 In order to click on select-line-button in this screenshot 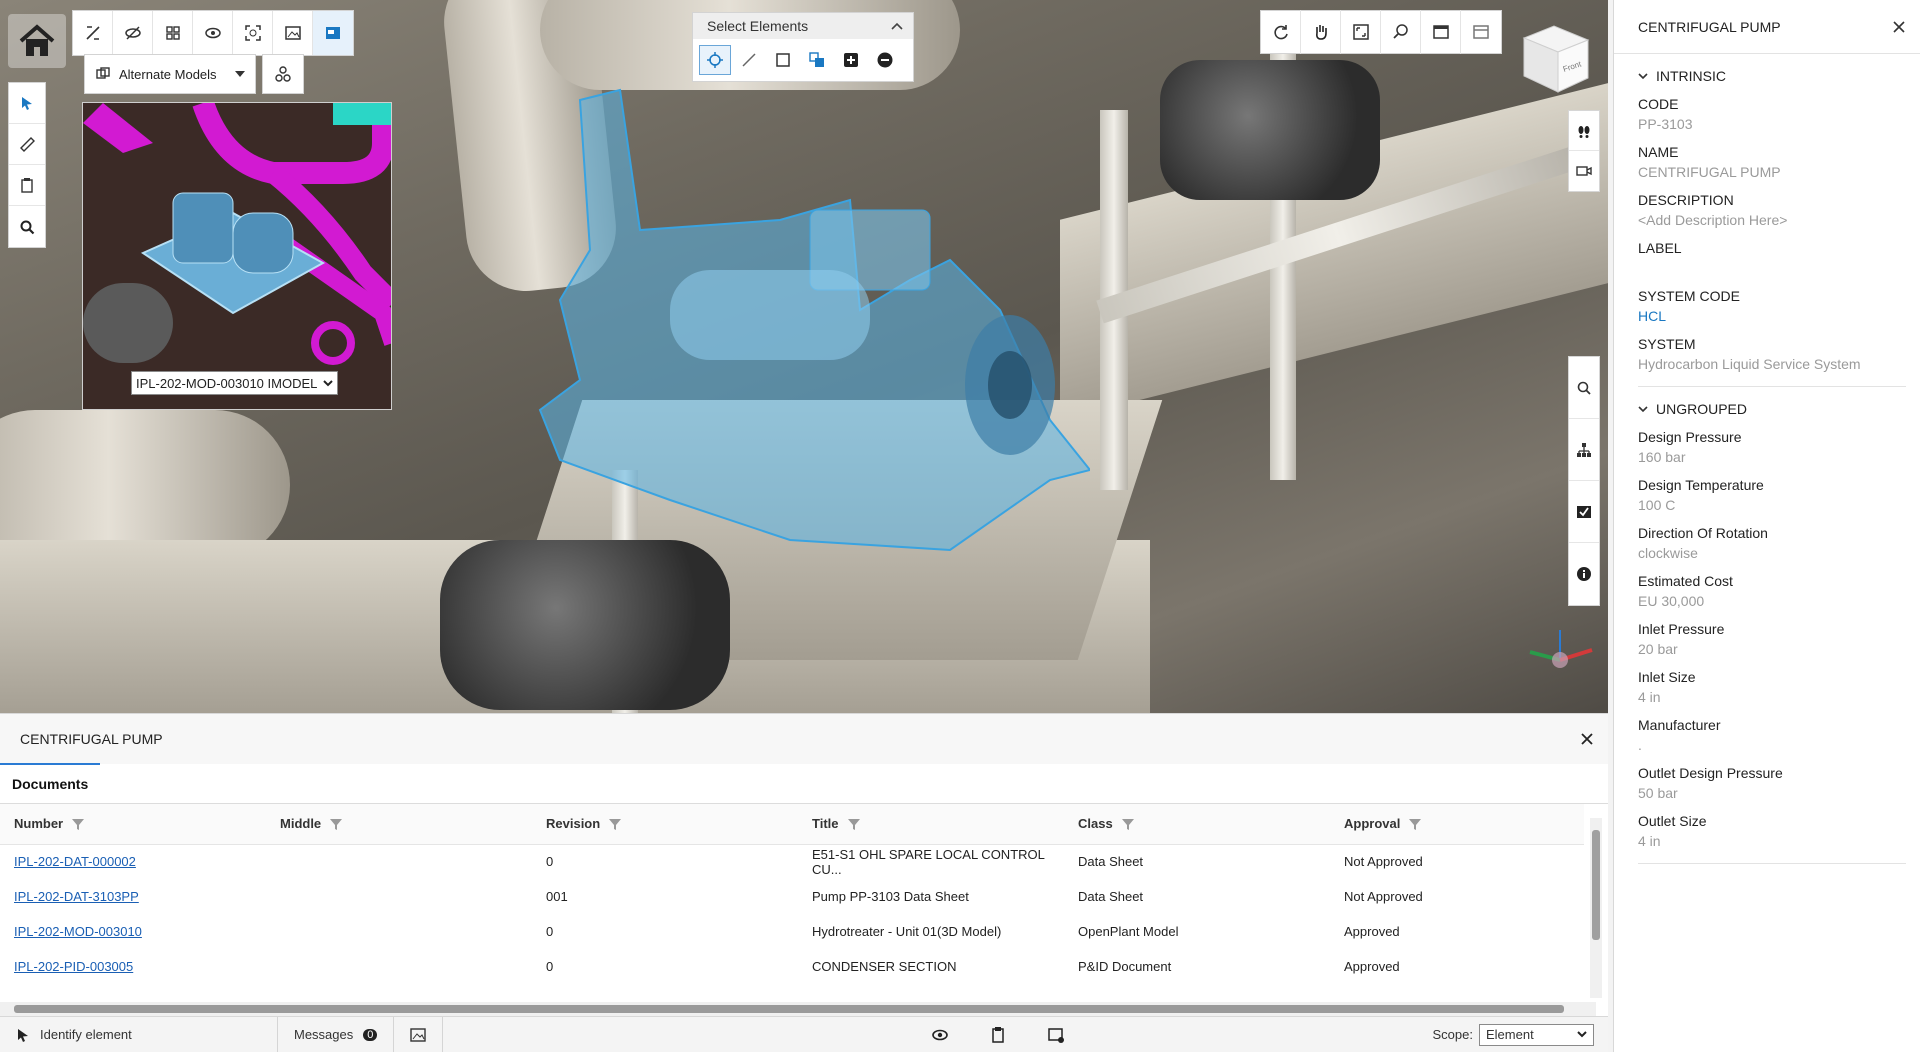, I will do `click(749, 60)`.